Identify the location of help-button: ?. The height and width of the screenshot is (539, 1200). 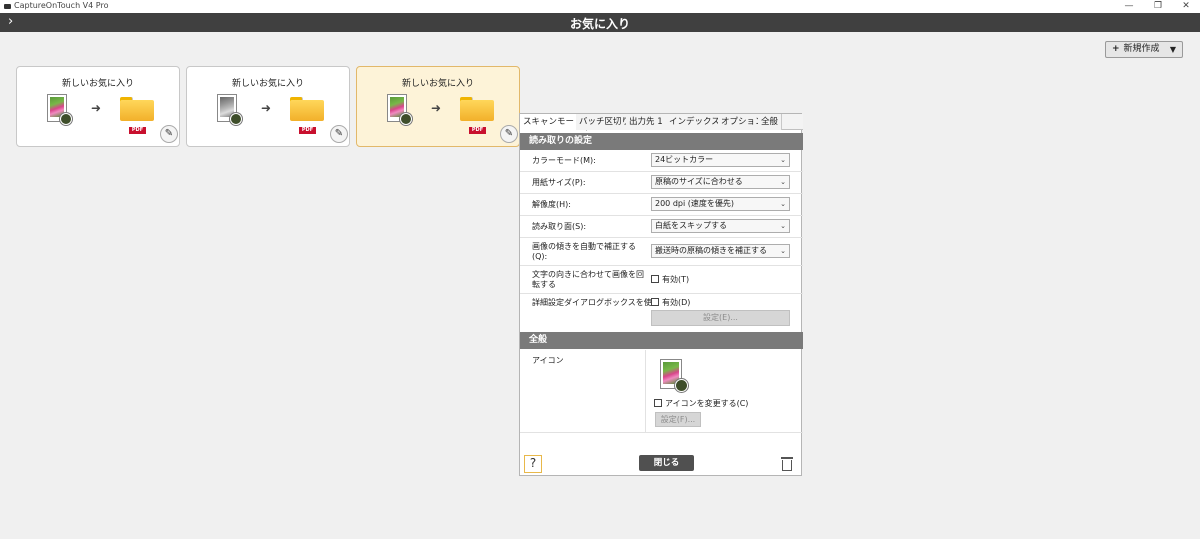
(533, 464).